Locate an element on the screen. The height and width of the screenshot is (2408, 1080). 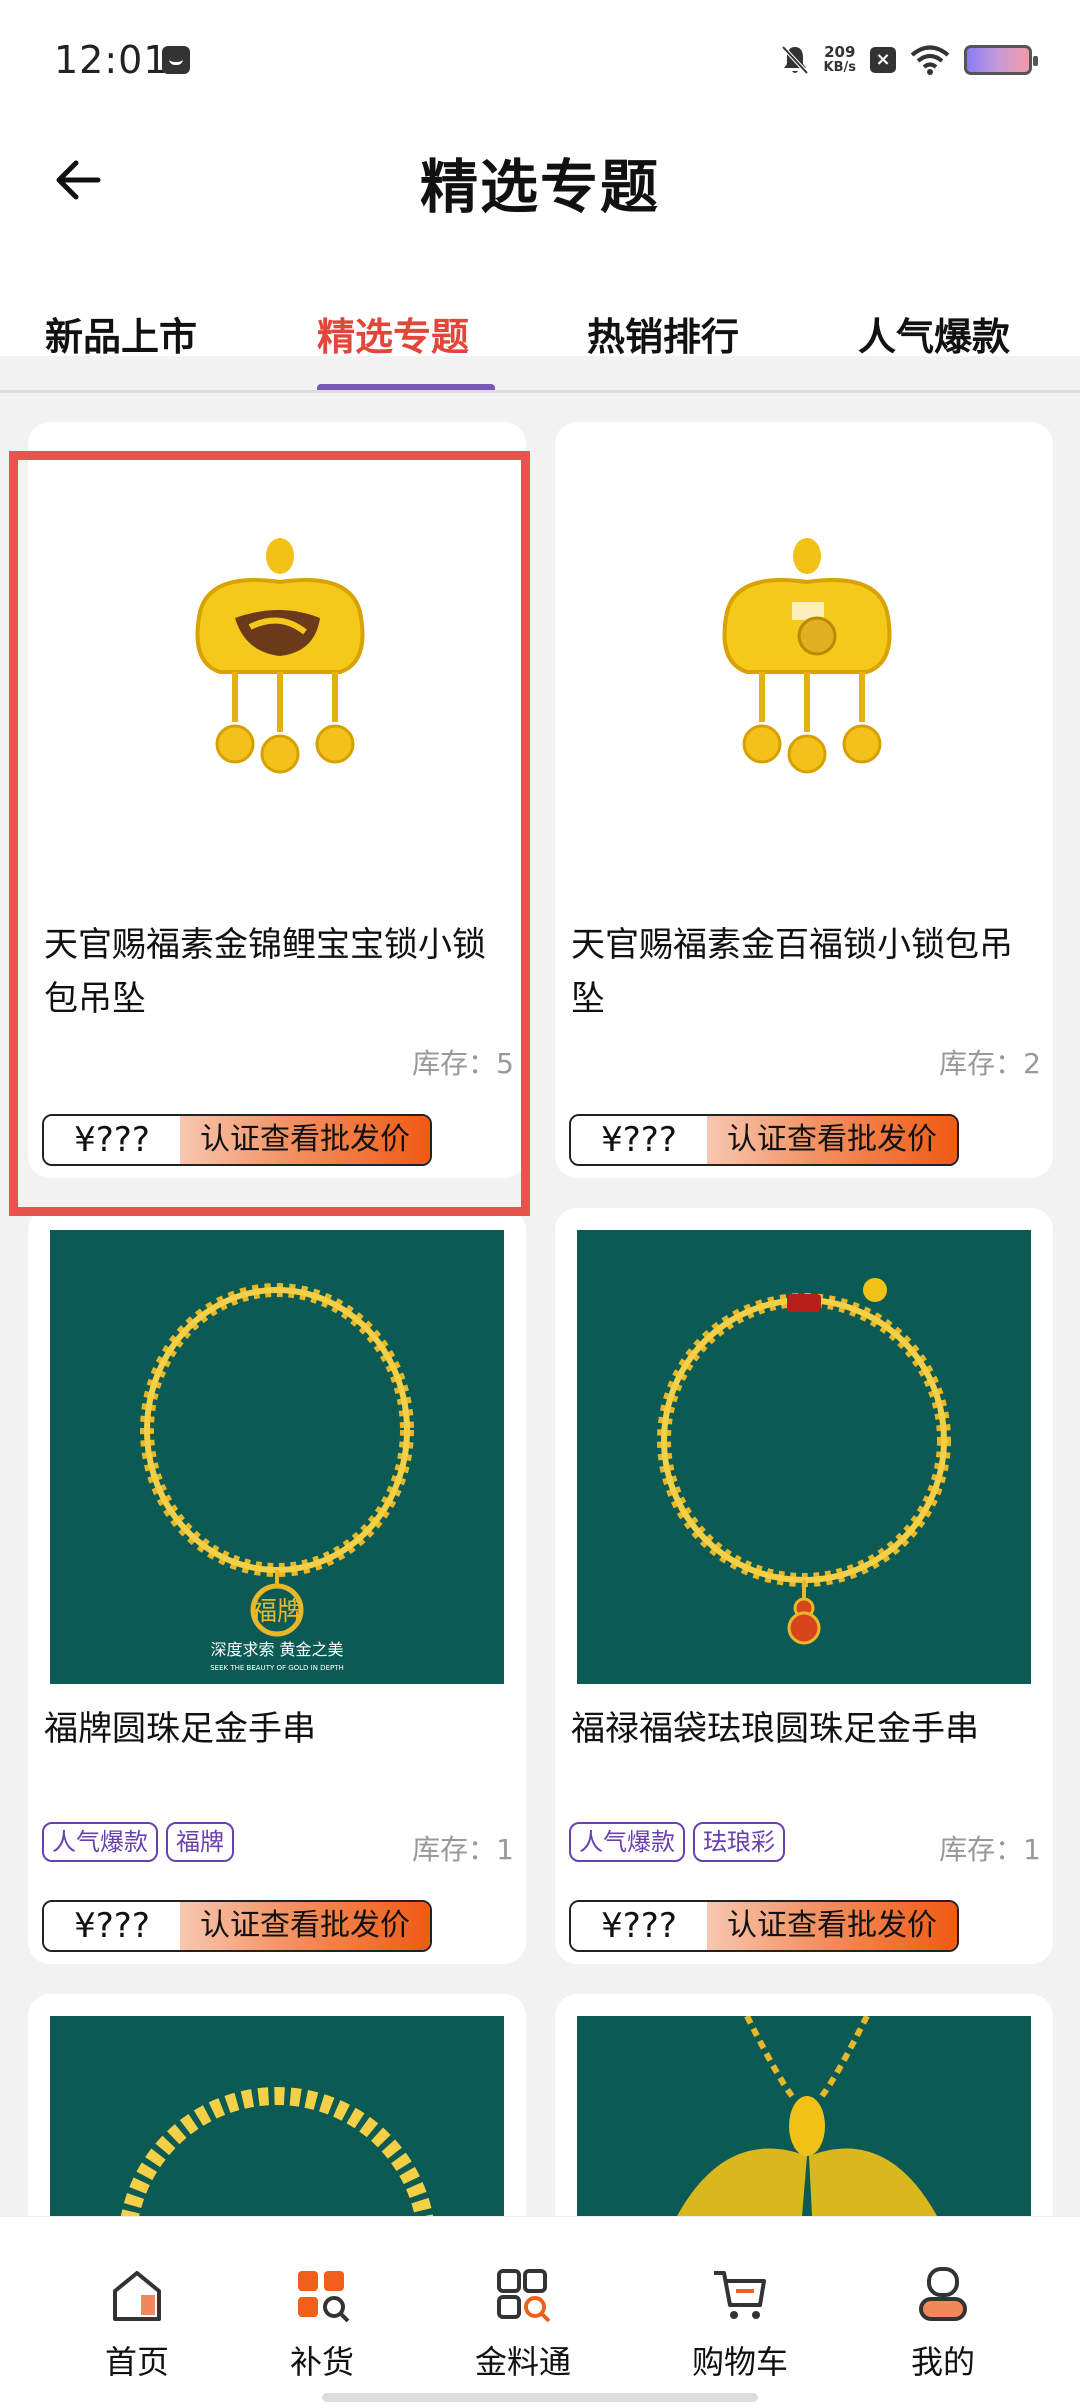
status-time: 12:01 is located at coordinates (111, 60).